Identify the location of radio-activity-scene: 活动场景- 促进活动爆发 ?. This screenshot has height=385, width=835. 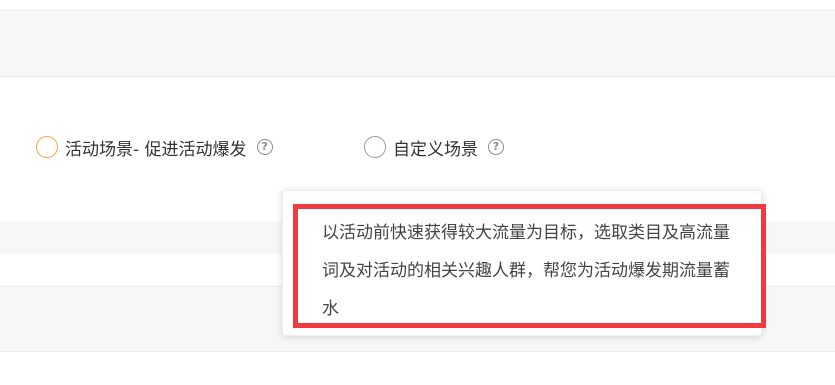
(154, 147).